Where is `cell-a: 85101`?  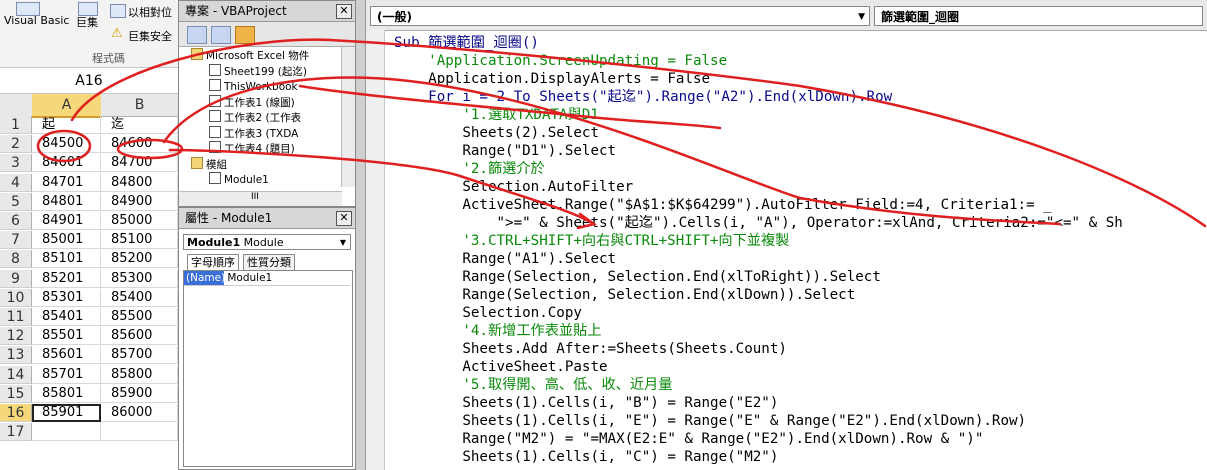
cell-a: 85101 is located at coordinates (66, 259).